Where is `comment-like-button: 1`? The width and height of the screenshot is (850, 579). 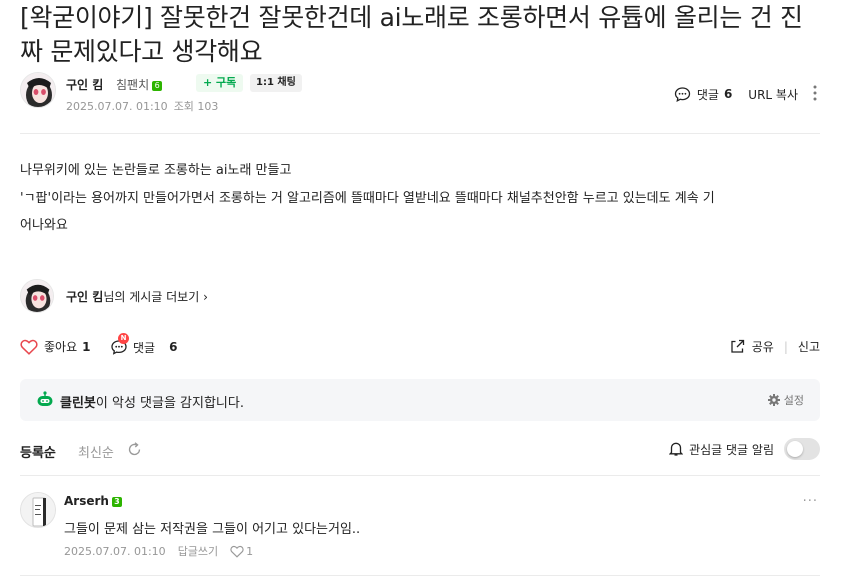
comment-like-button: 1 is located at coordinates (241, 551).